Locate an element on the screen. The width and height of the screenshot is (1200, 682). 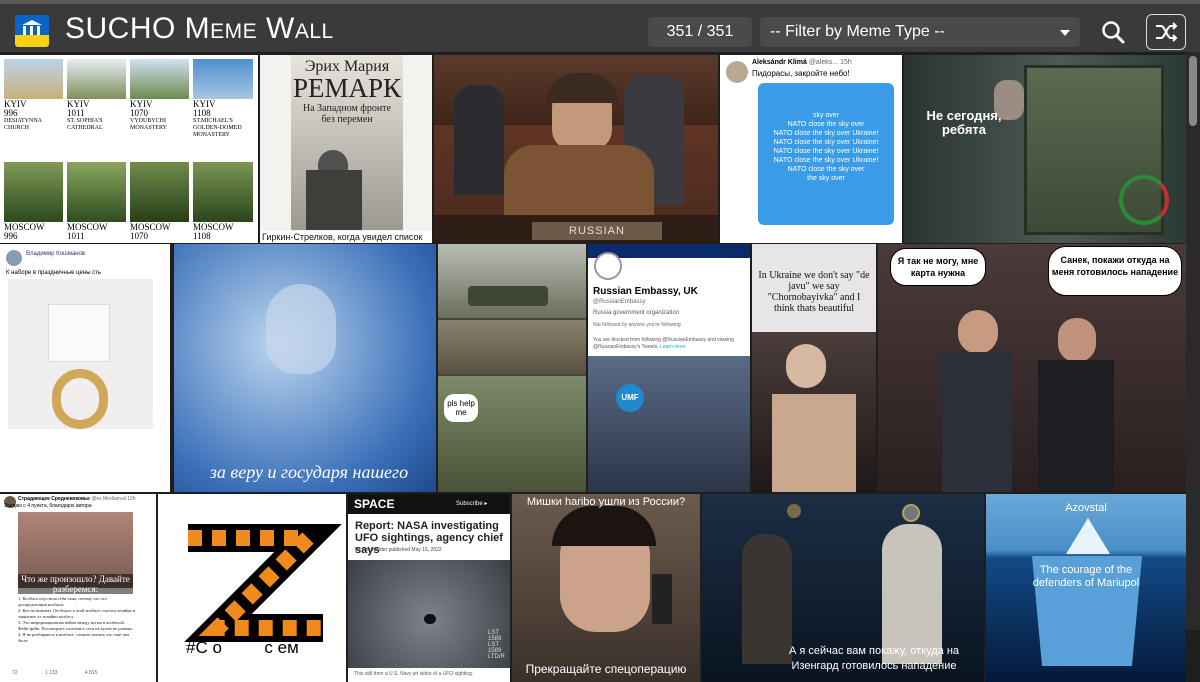
church-label-year: 1011 is located at coordinates (76, 113).